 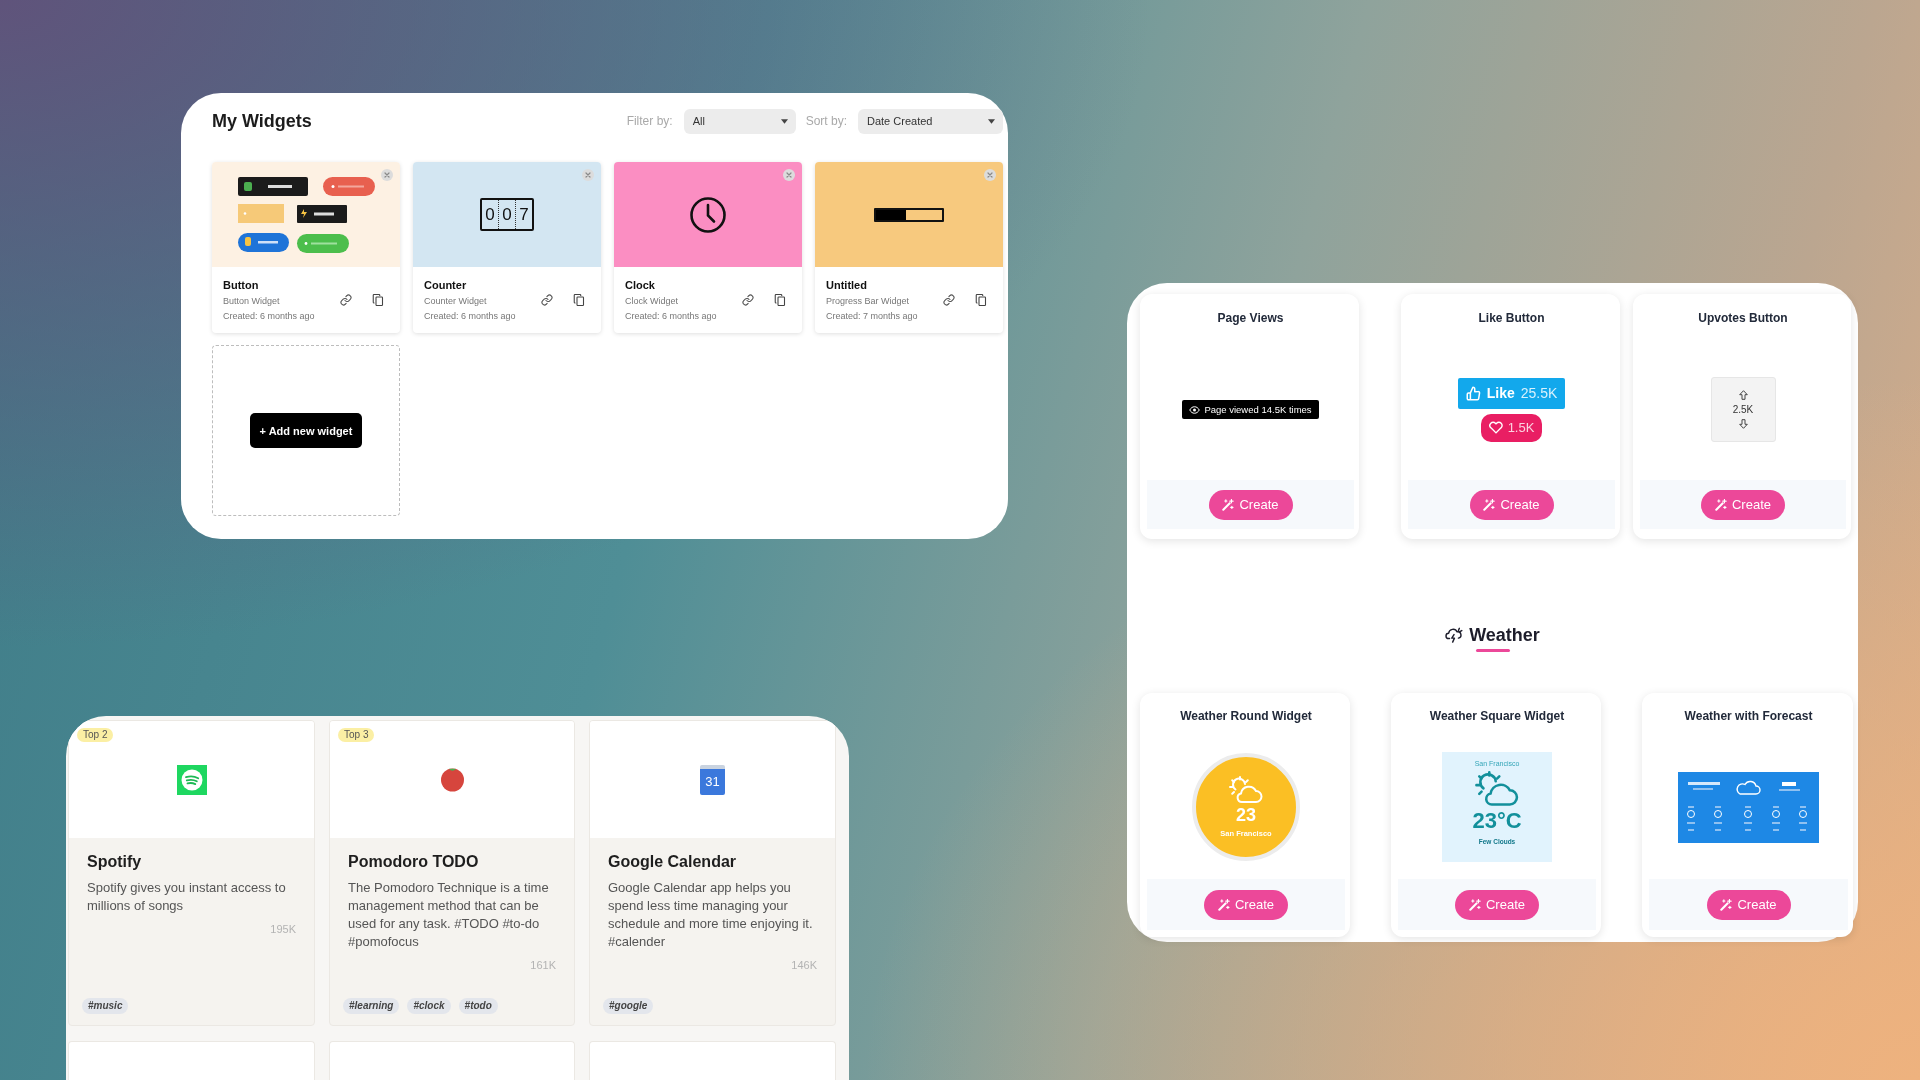 I want to click on rank-badge: Top 2, so click(x=95, y=735).